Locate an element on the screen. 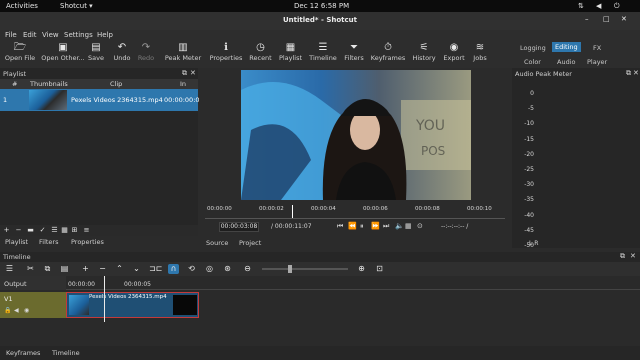 The width and height of the screenshot is (640, 360). activities-button: Activities is located at coordinates (22, 6).